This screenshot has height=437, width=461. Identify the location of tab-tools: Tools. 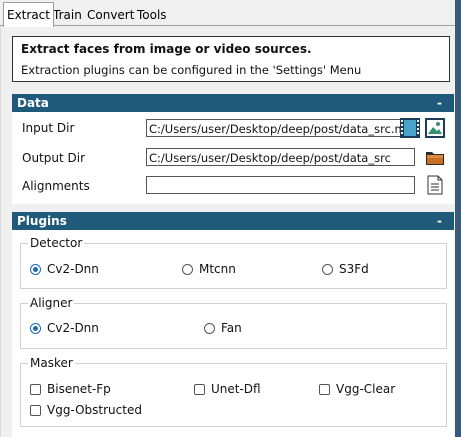
(152, 15).